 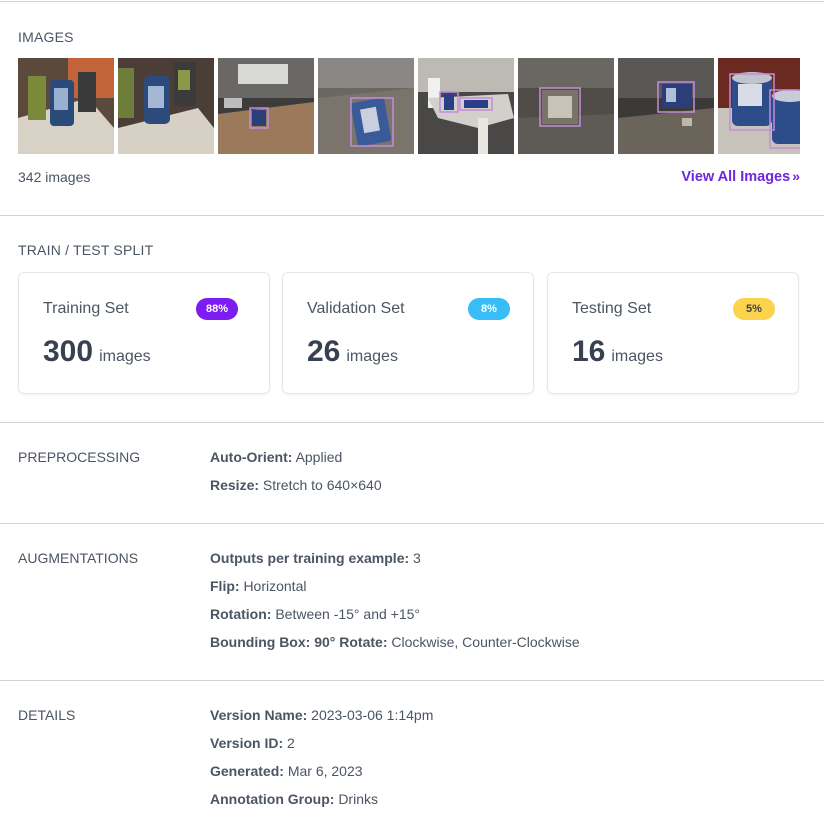 I want to click on row-key: Bounding Box: 90° Rotate:, so click(x=299, y=642).